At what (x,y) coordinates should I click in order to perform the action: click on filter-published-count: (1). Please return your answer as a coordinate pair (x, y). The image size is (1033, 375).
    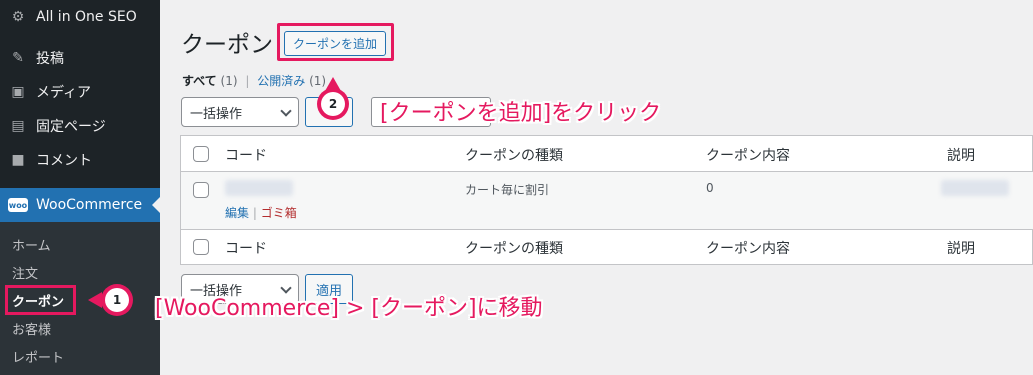
    Looking at the image, I should click on (318, 81).